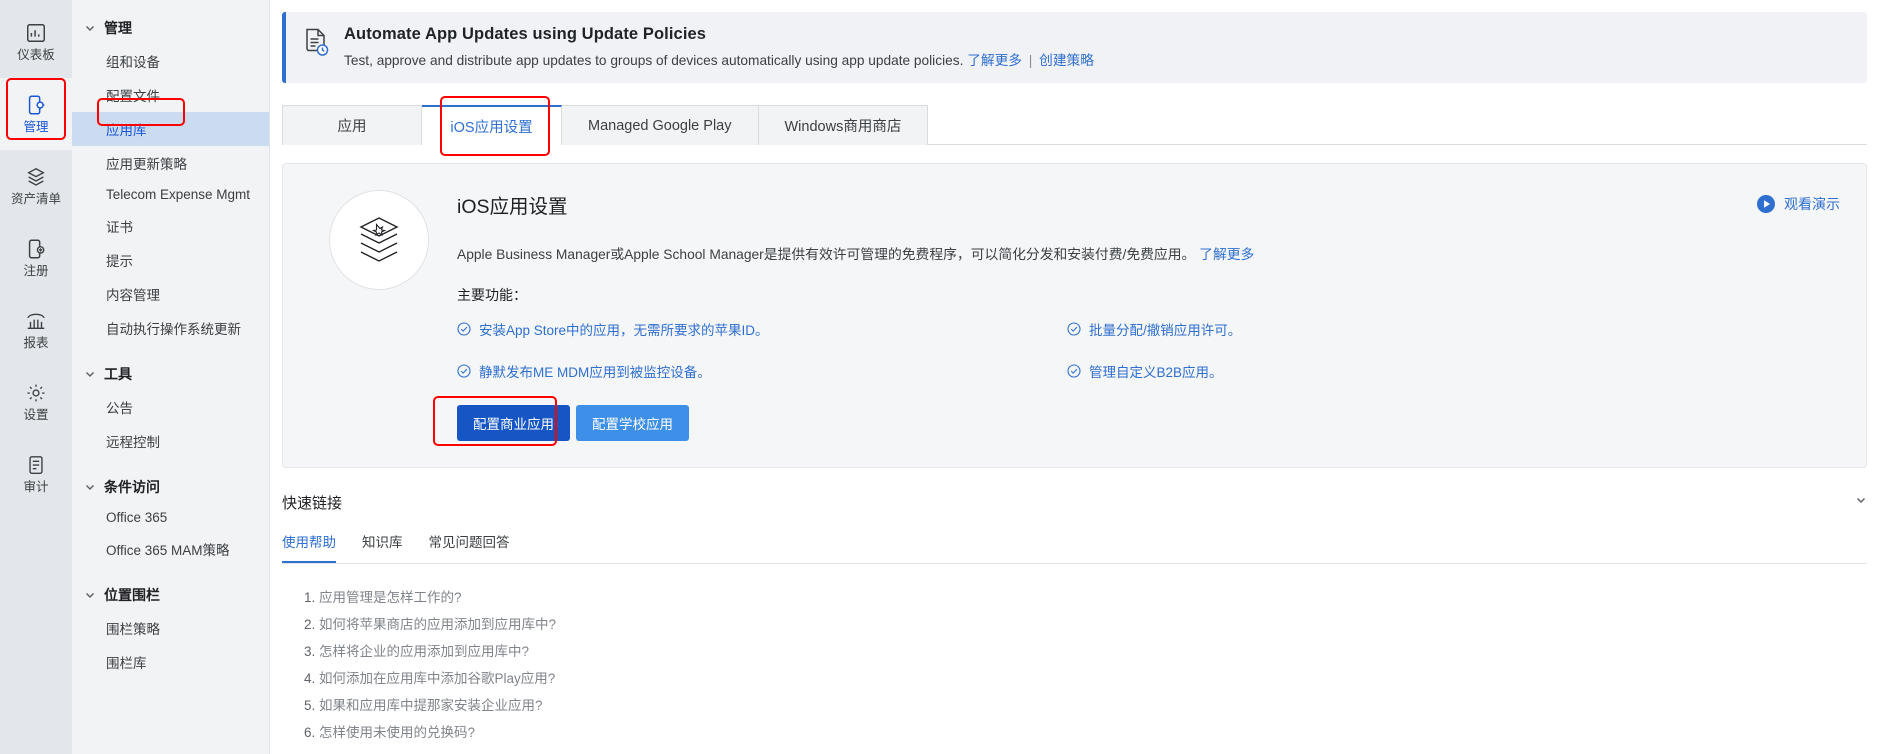 The height and width of the screenshot is (754, 1879). Describe the element at coordinates (1074, 547) in the screenshot. I see `quick-links-tab-list: 使用帮助 知识库 常见问题回答` at that location.